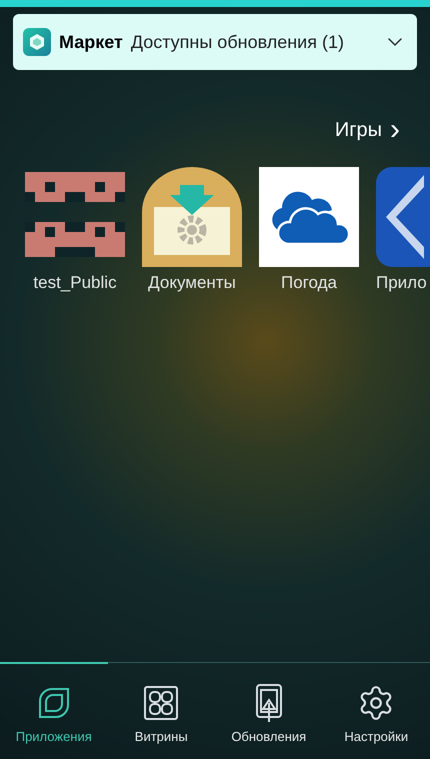 This screenshot has width=430, height=759. I want to click on nav-tab: Витрины, so click(161, 714).